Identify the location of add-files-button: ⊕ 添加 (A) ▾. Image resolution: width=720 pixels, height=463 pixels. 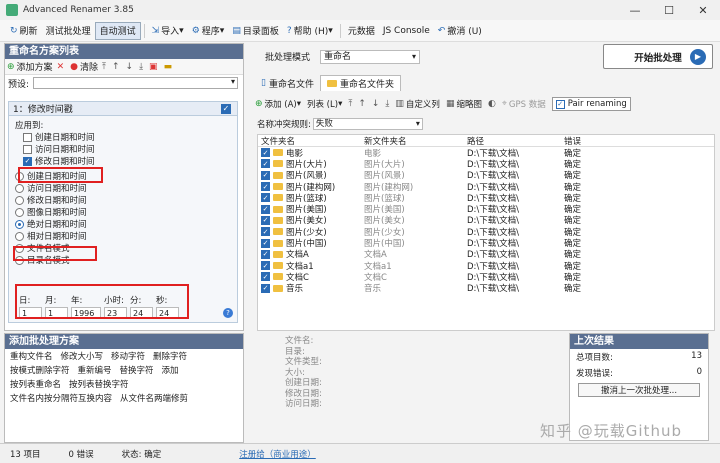
(278, 104).